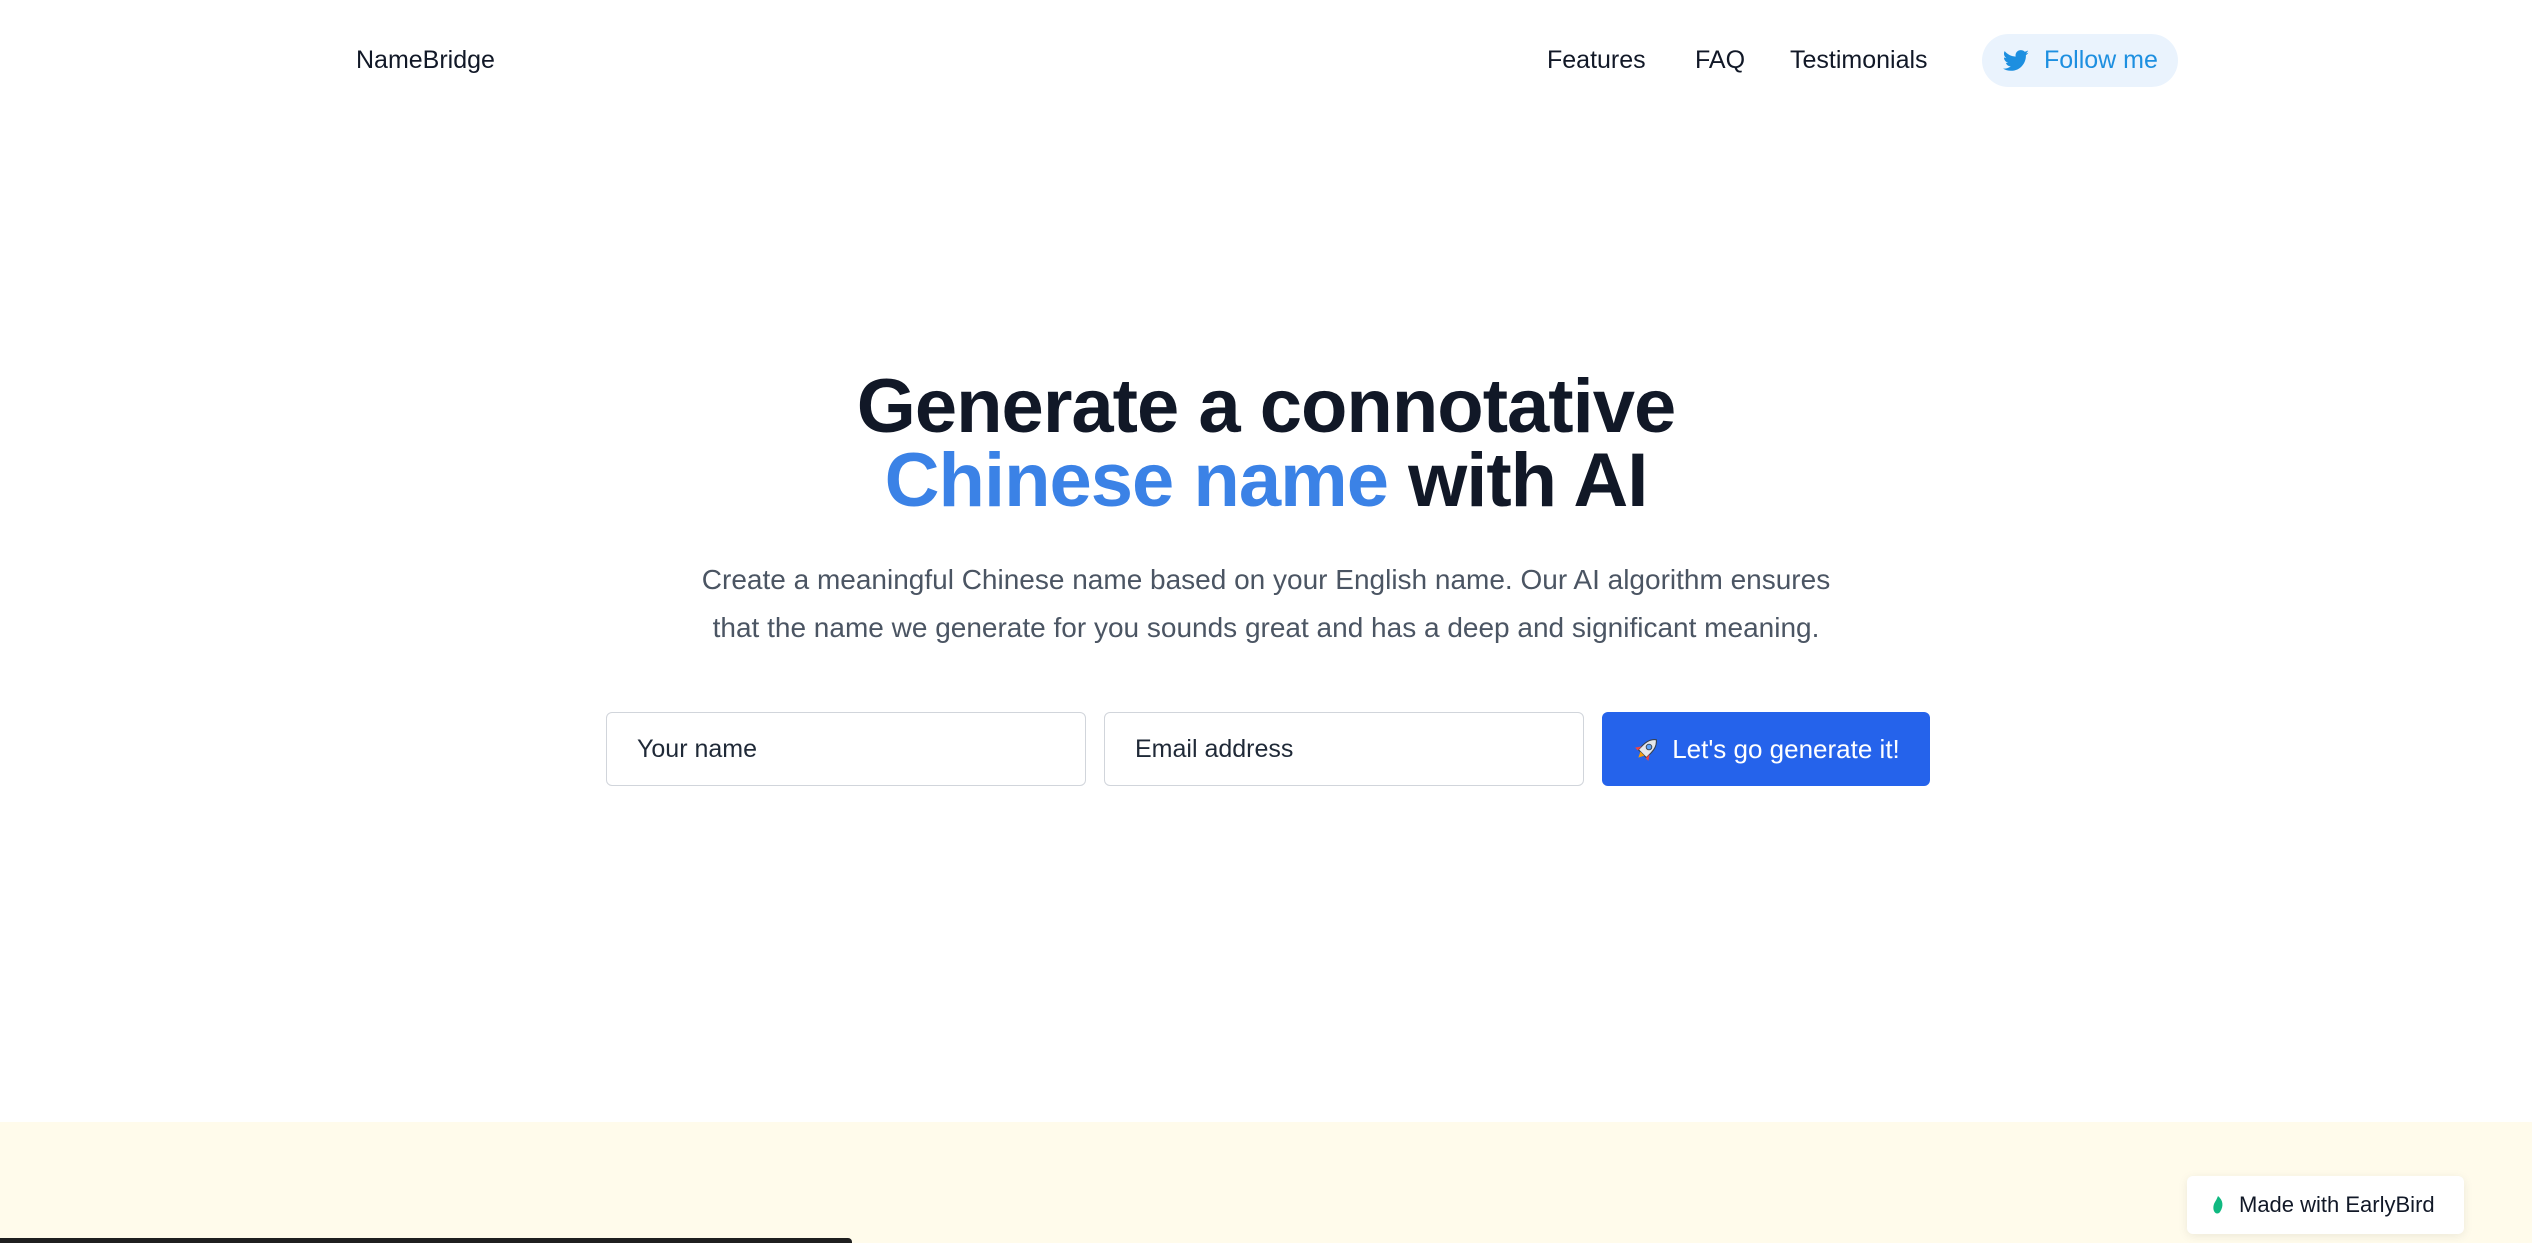  I want to click on generate-button: Let's go generate it!, so click(1766, 749).